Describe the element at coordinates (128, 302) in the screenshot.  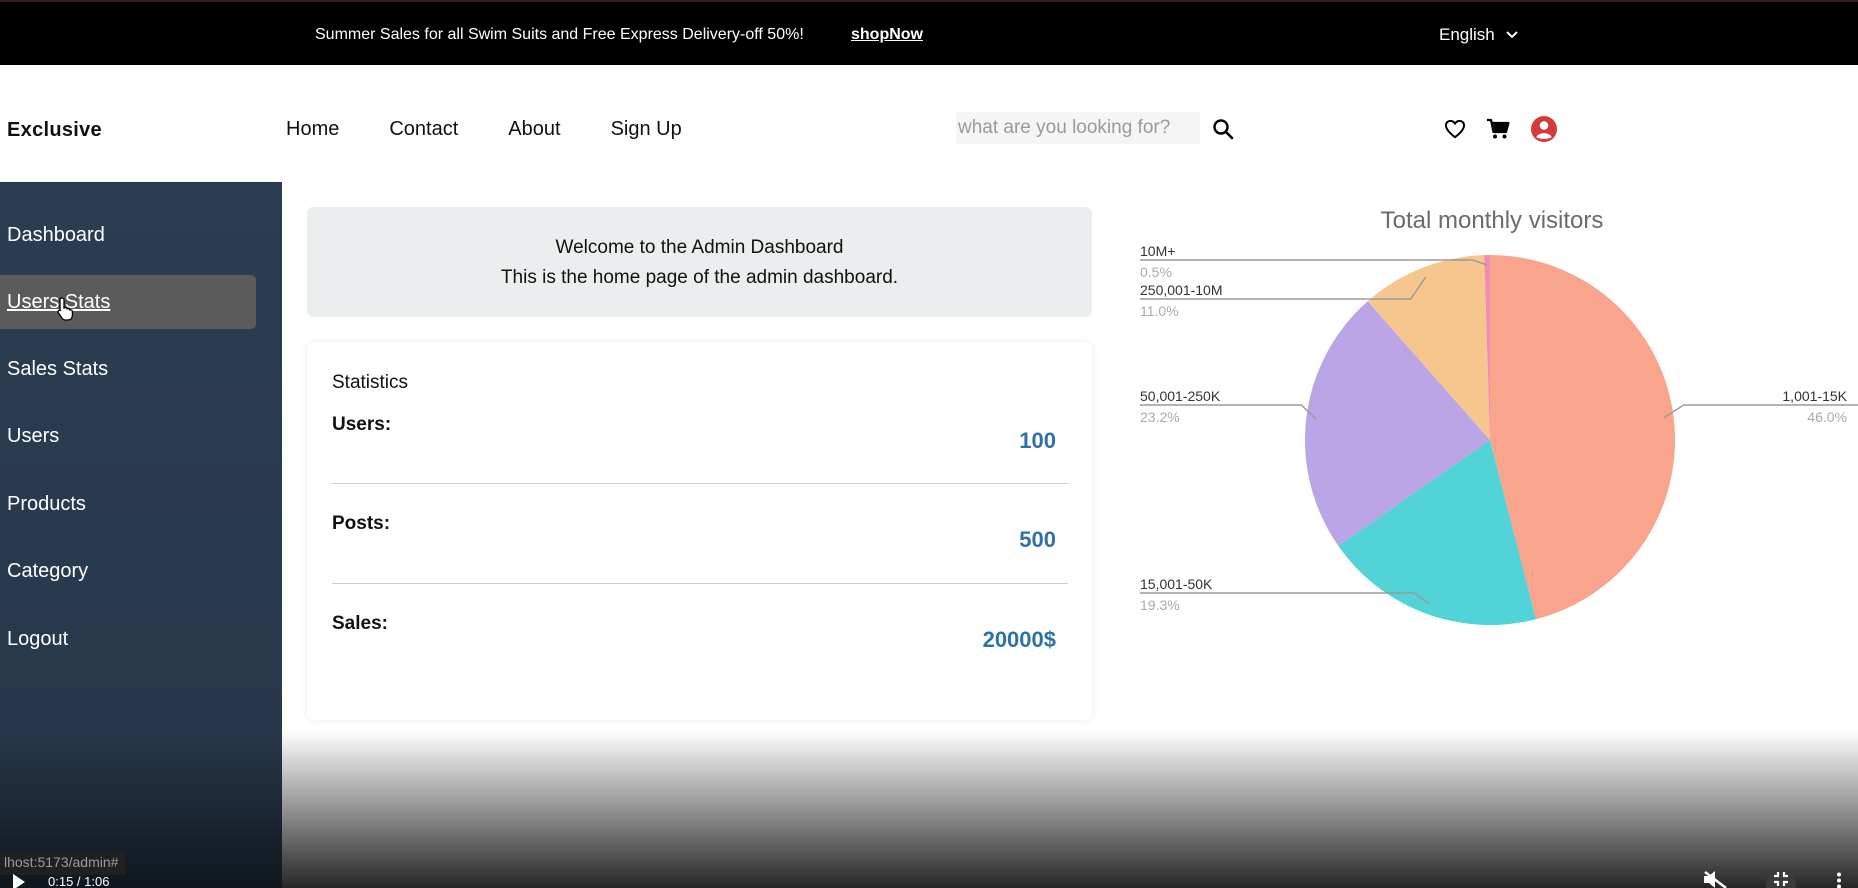
I see `sidebar-item-users-stats: Users Stats` at that location.